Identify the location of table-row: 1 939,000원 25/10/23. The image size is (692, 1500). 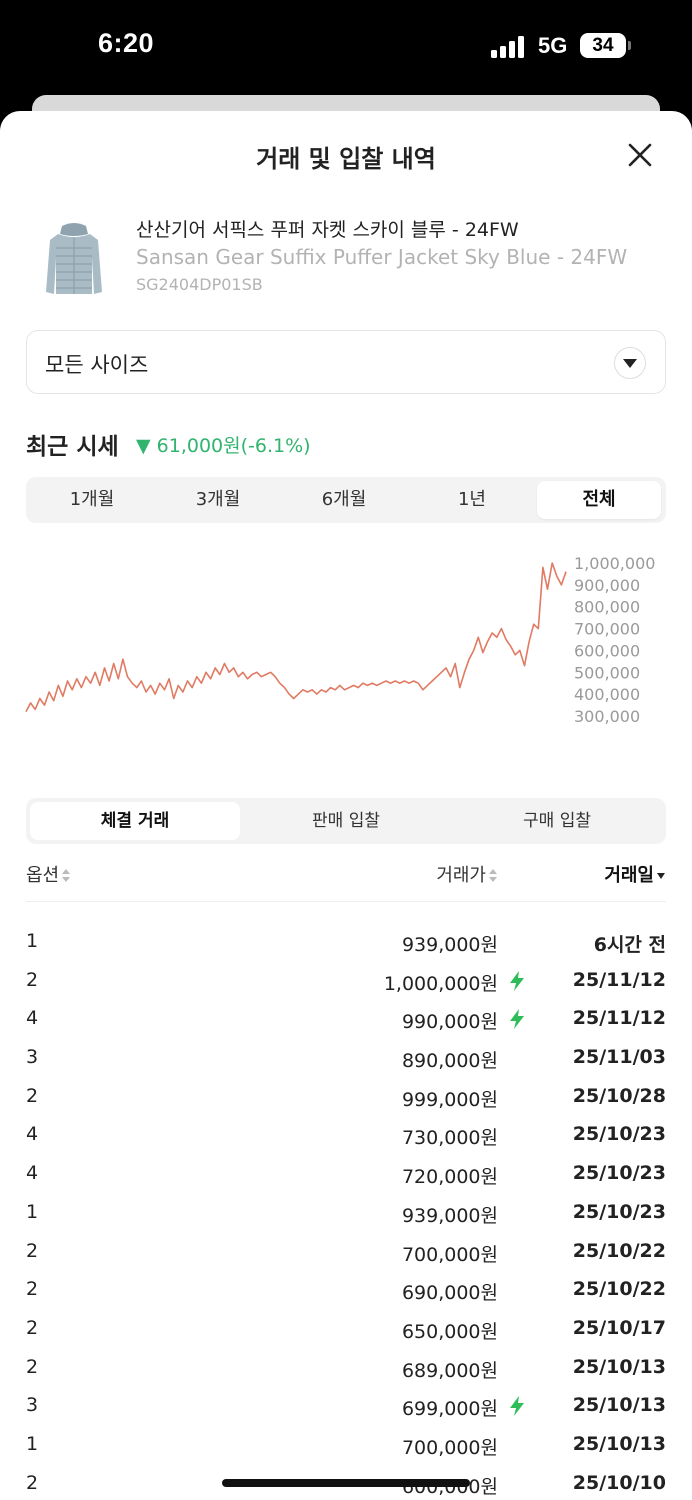
(346, 1212).